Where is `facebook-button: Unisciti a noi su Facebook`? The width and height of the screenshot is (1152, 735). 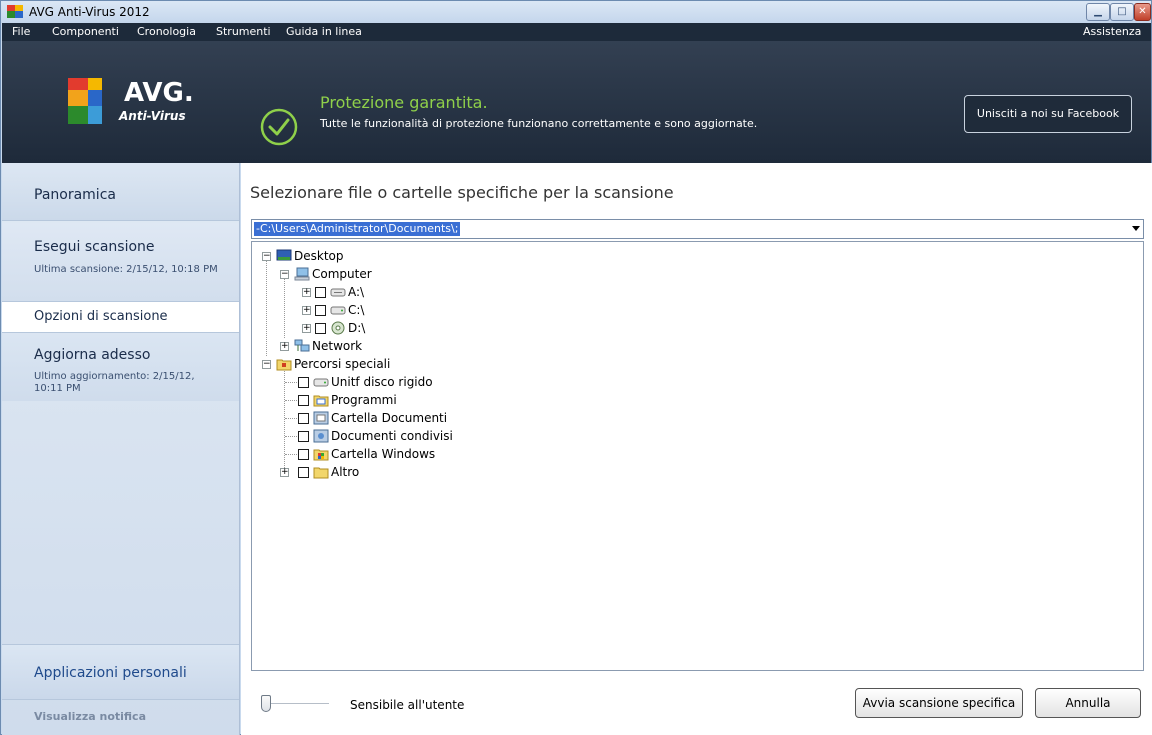 facebook-button: Unisciti a noi su Facebook is located at coordinates (1048, 114).